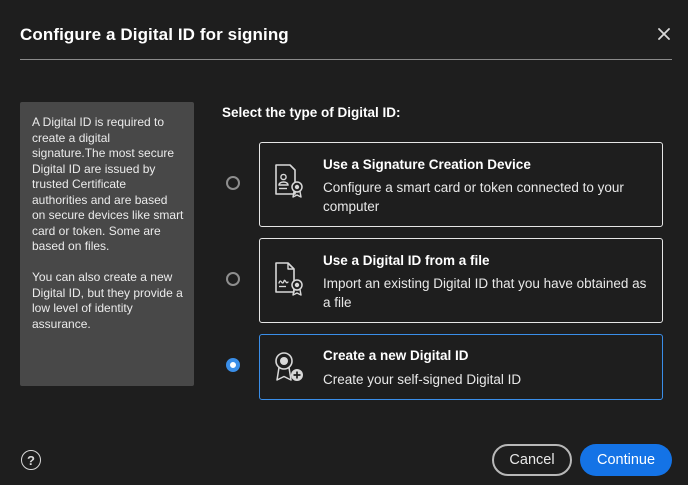  I want to click on help-icon: ?, so click(31, 460).